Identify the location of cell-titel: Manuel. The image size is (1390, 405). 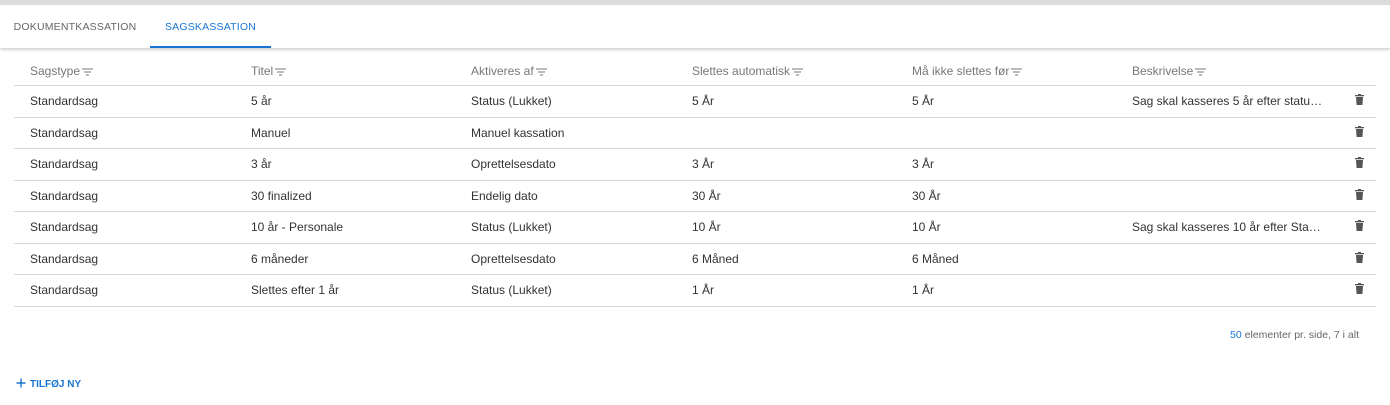
(271, 132).